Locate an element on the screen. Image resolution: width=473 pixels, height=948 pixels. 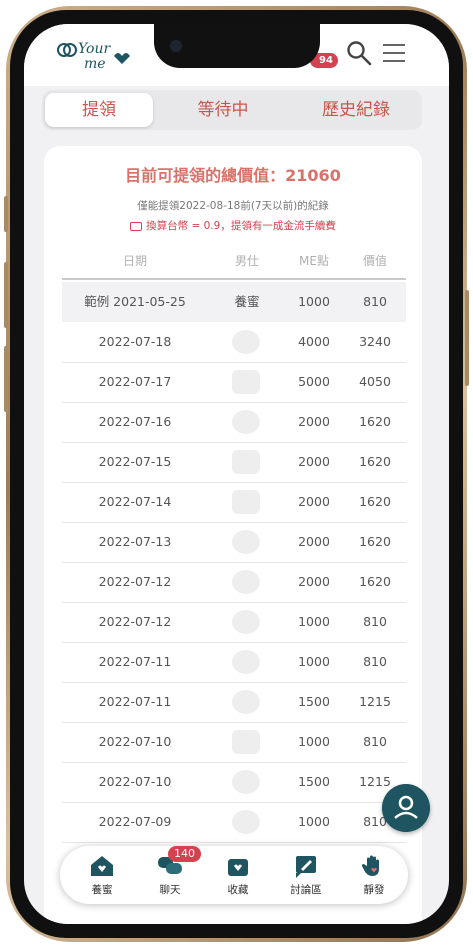
row-value: 4050 is located at coordinates (375, 381).